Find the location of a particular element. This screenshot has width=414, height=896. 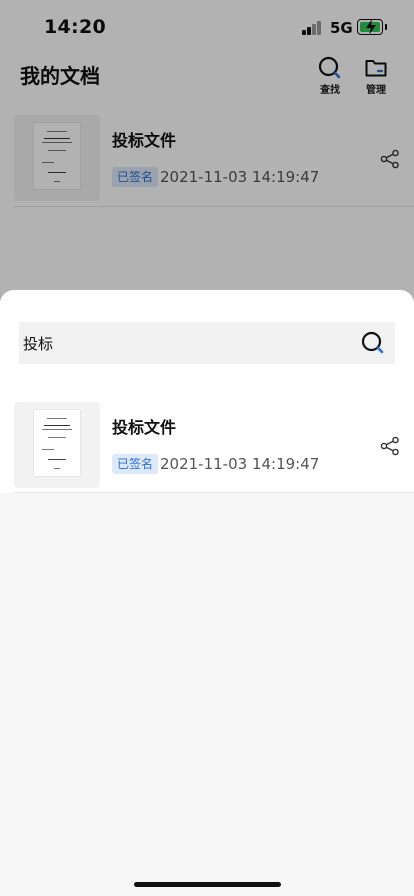

status-badge: 已签名 is located at coordinates (135, 464).